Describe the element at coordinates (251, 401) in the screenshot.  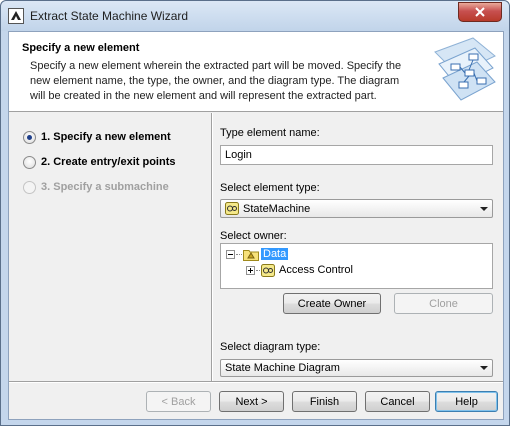
I see `next-button: Next >` at that location.